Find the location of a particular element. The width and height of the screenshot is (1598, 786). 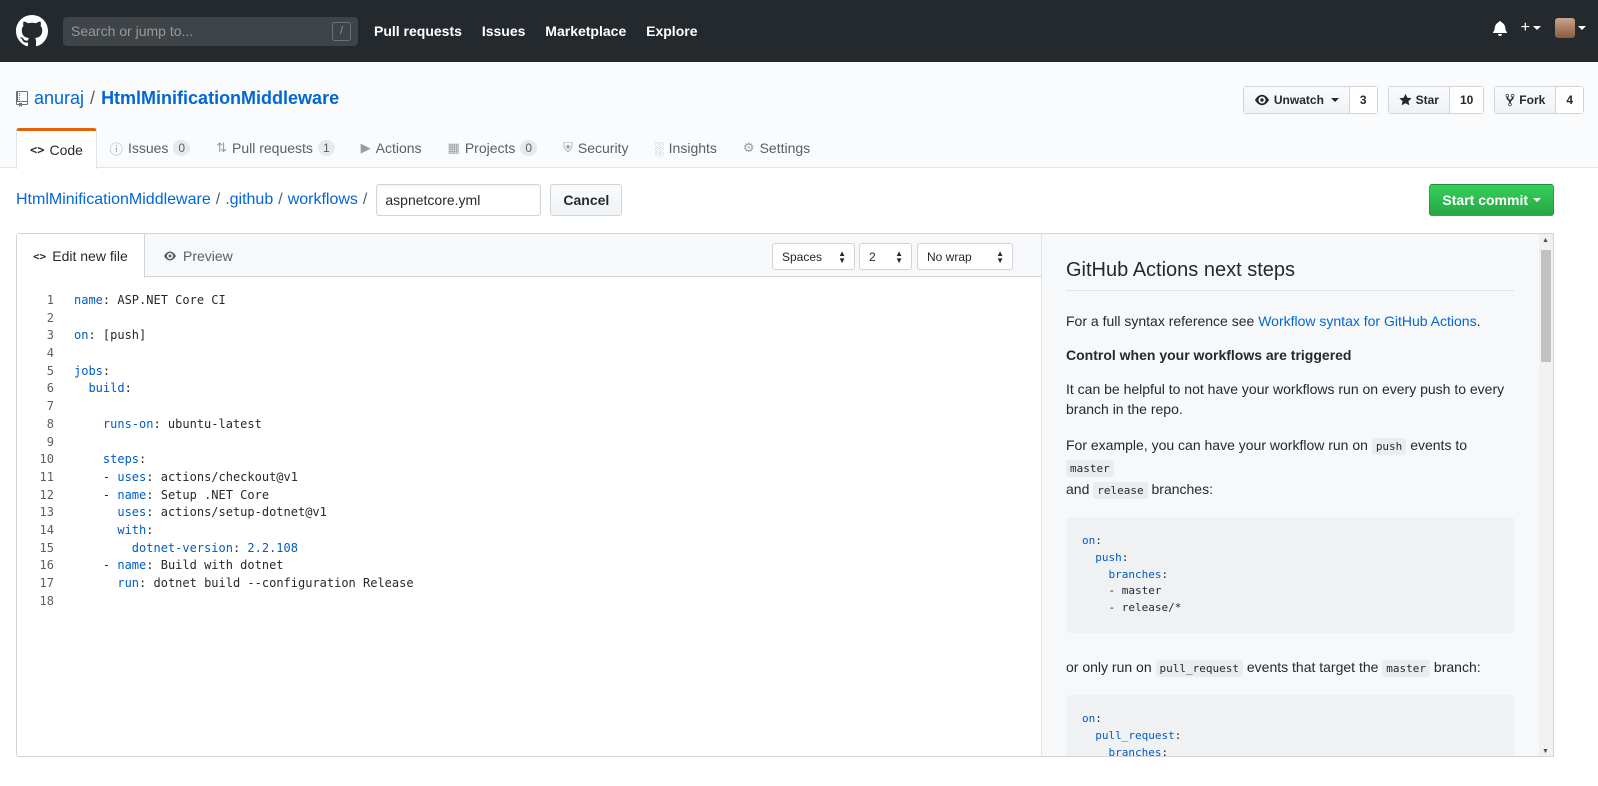

issues-counter: 0 is located at coordinates (182, 148).